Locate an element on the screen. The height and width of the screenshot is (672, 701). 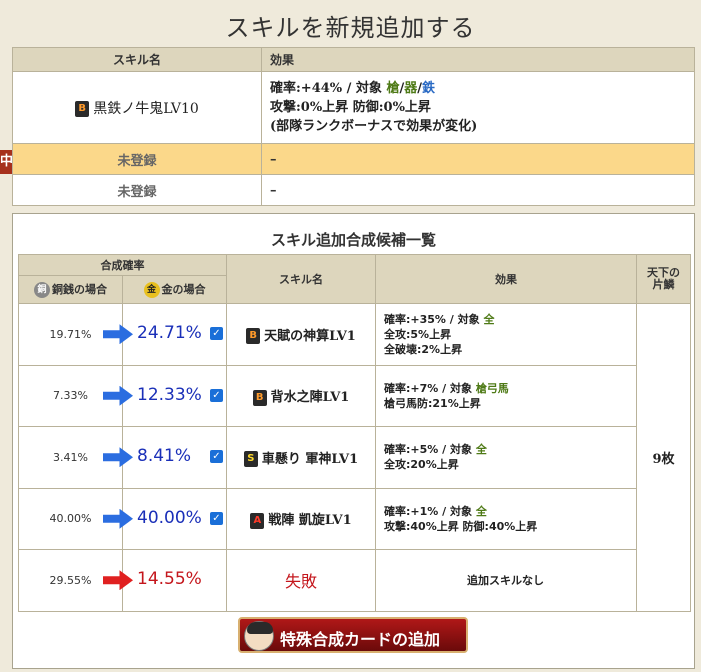
gold-rate: 24.71% is located at coordinates (169, 333).